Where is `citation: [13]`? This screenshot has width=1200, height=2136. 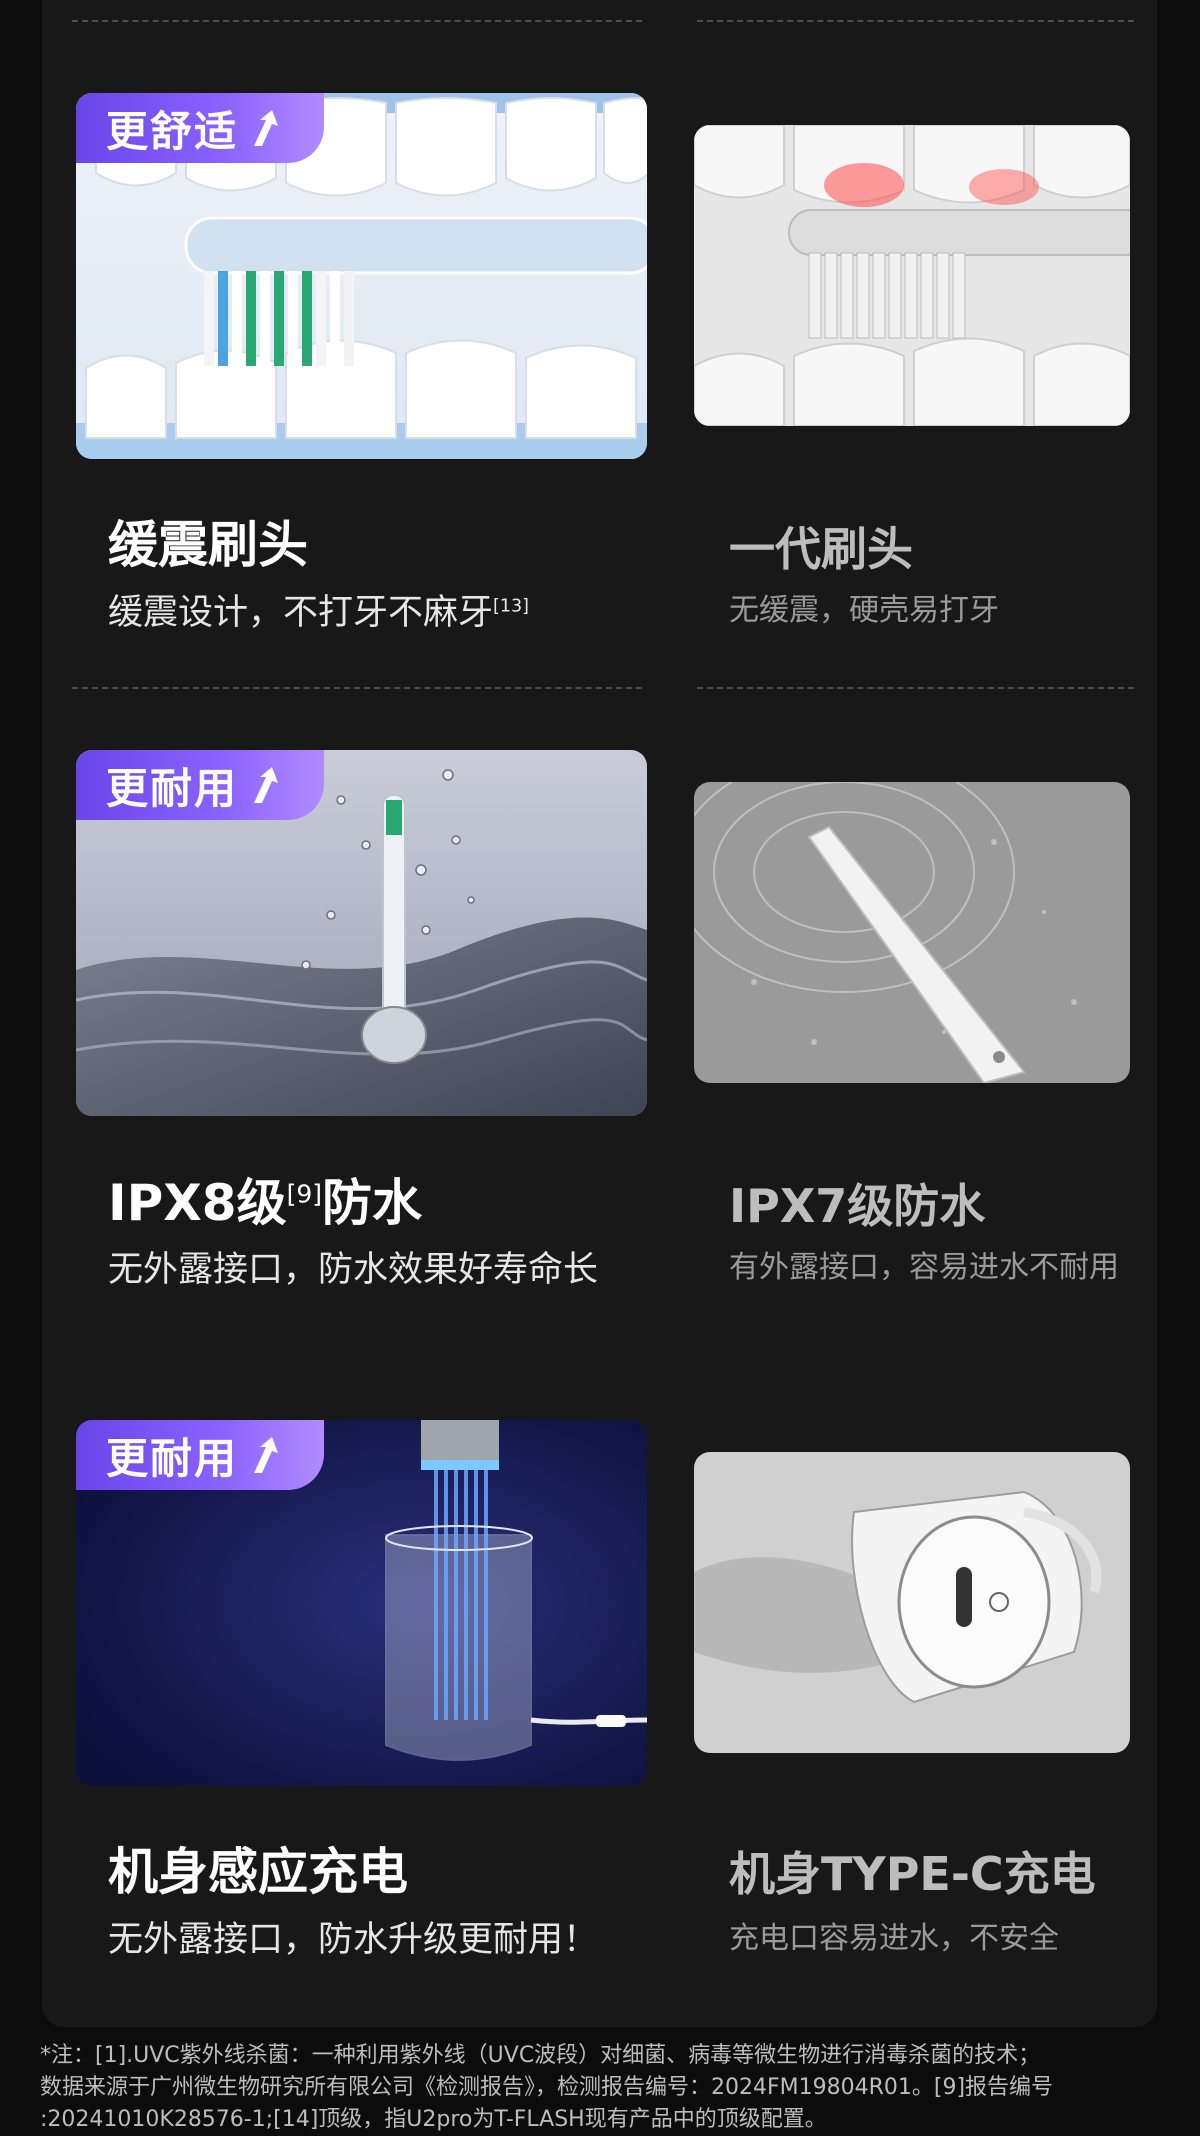
citation: [13] is located at coordinates (511, 606).